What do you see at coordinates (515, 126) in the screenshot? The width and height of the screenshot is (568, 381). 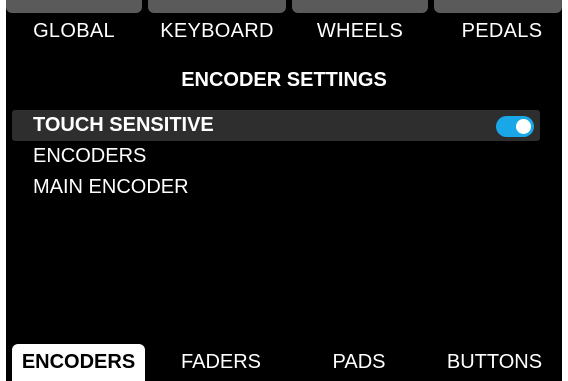 I see `toggle-switch-icon` at bounding box center [515, 126].